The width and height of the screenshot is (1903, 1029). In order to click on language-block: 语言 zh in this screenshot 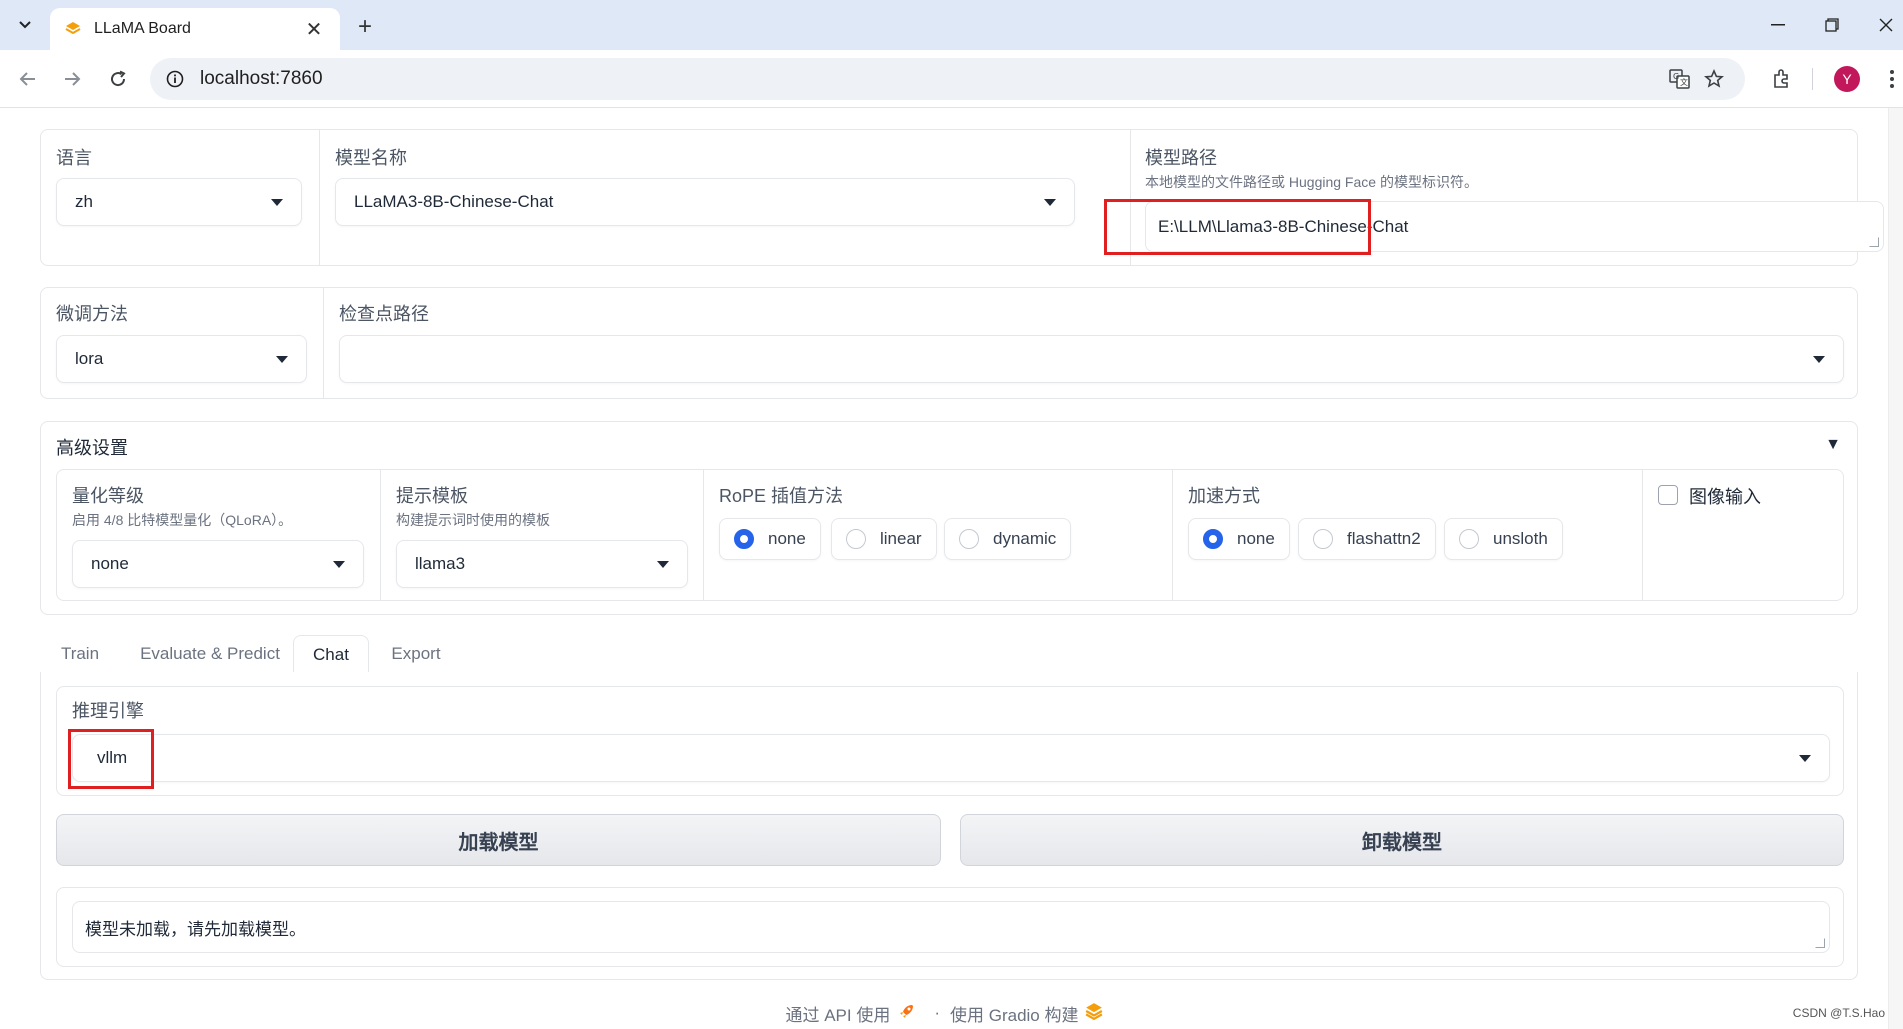, I will do `click(180, 197)`.